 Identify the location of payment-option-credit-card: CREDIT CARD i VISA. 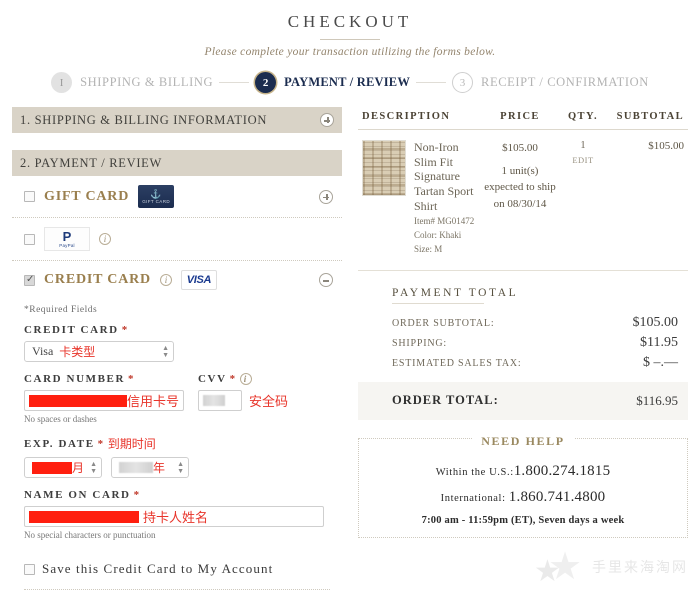
(177, 280).